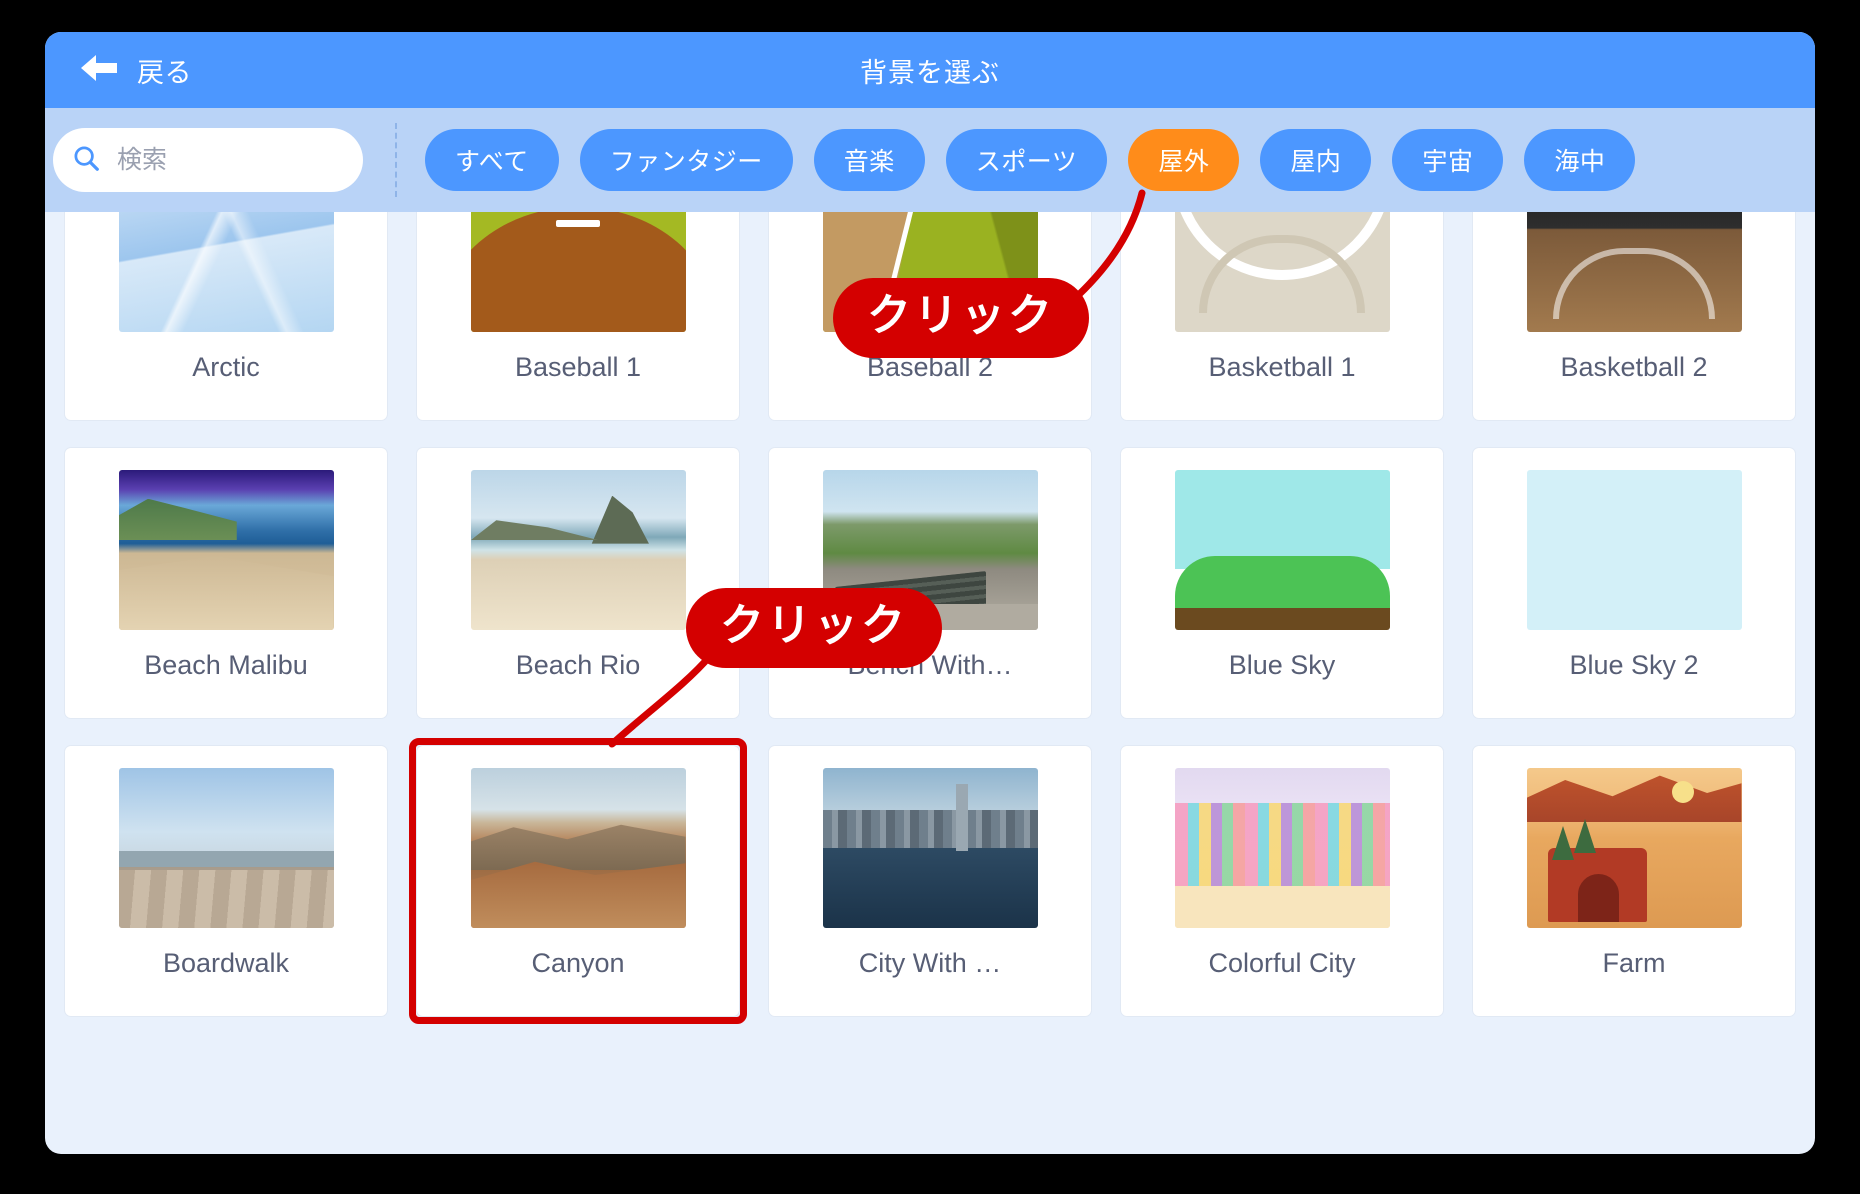 The height and width of the screenshot is (1194, 1860). I want to click on backdrop-card-basketball-2: Basketball 2, so click(1634, 316).